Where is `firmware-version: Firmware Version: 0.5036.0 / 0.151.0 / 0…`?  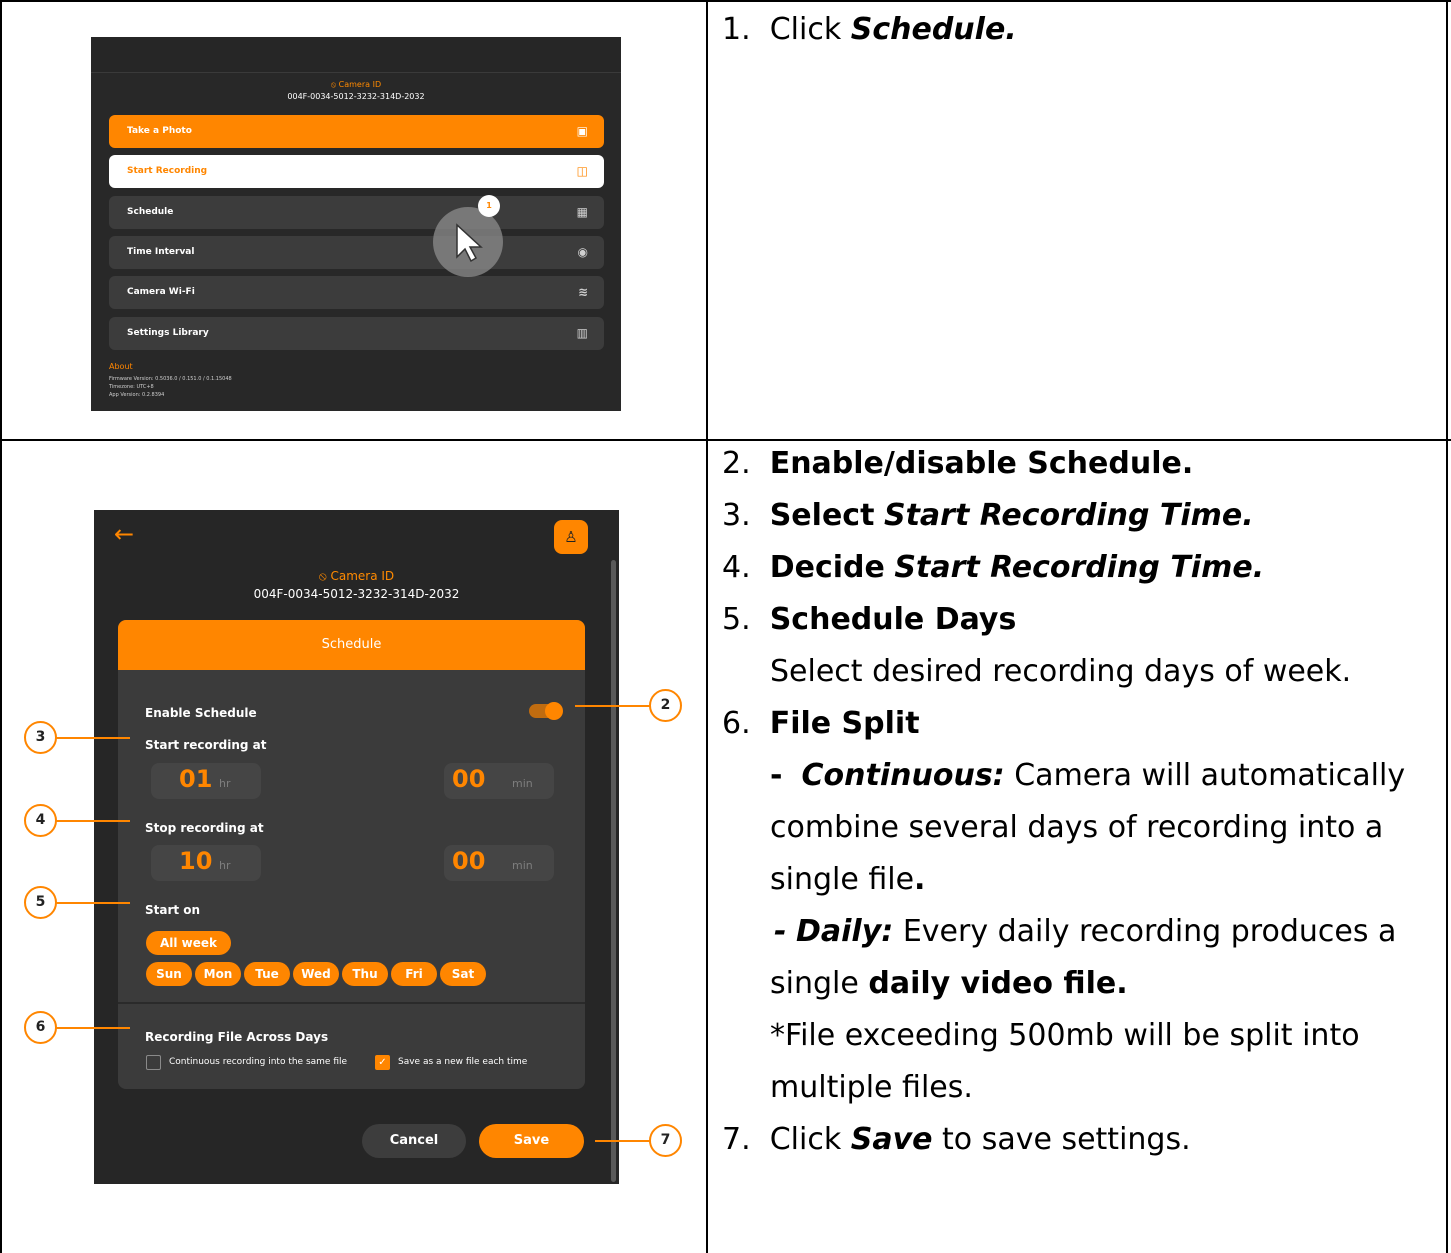 firmware-version: Firmware Version: 0.5036.0 / 0.151.0 / 0… is located at coordinates (170, 379).